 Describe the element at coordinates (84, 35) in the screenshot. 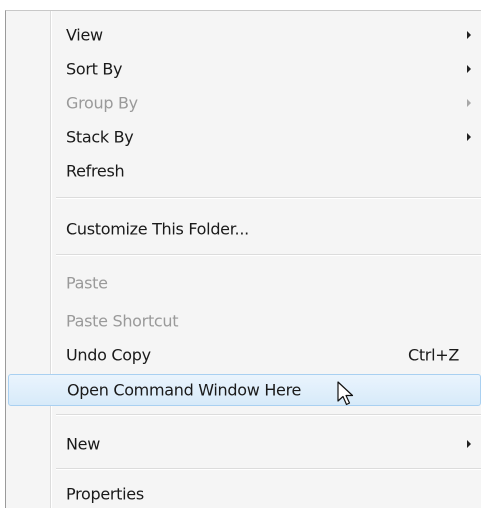

I see `menu-item-label: View` at that location.